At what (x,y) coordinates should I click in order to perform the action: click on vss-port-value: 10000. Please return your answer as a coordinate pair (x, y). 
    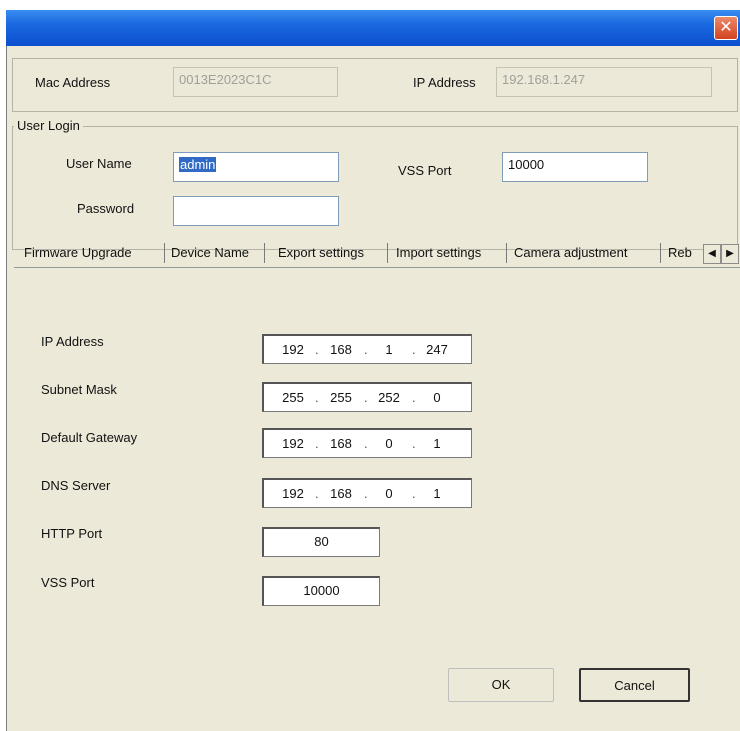
    Looking at the image, I should click on (321, 590).